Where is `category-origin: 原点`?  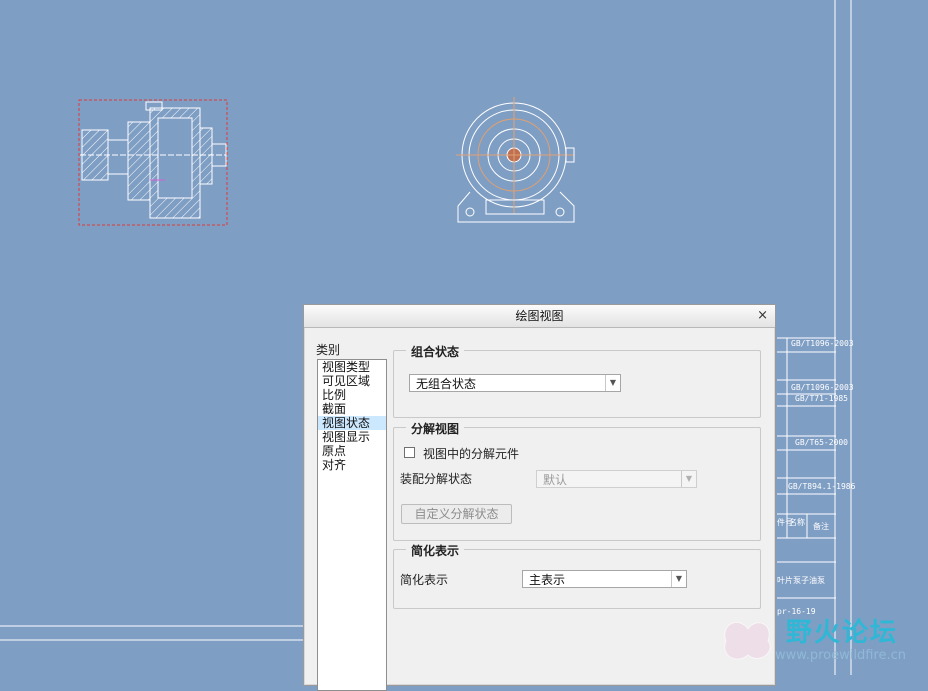 category-origin: 原点 is located at coordinates (352, 451).